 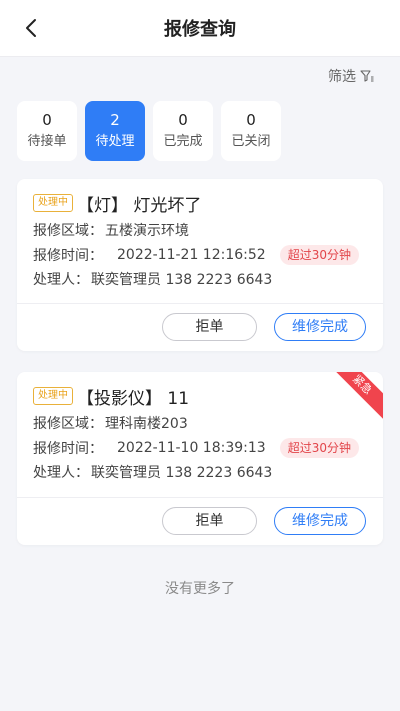 I want to click on no-more-text: 没有更多了, so click(x=200, y=589).